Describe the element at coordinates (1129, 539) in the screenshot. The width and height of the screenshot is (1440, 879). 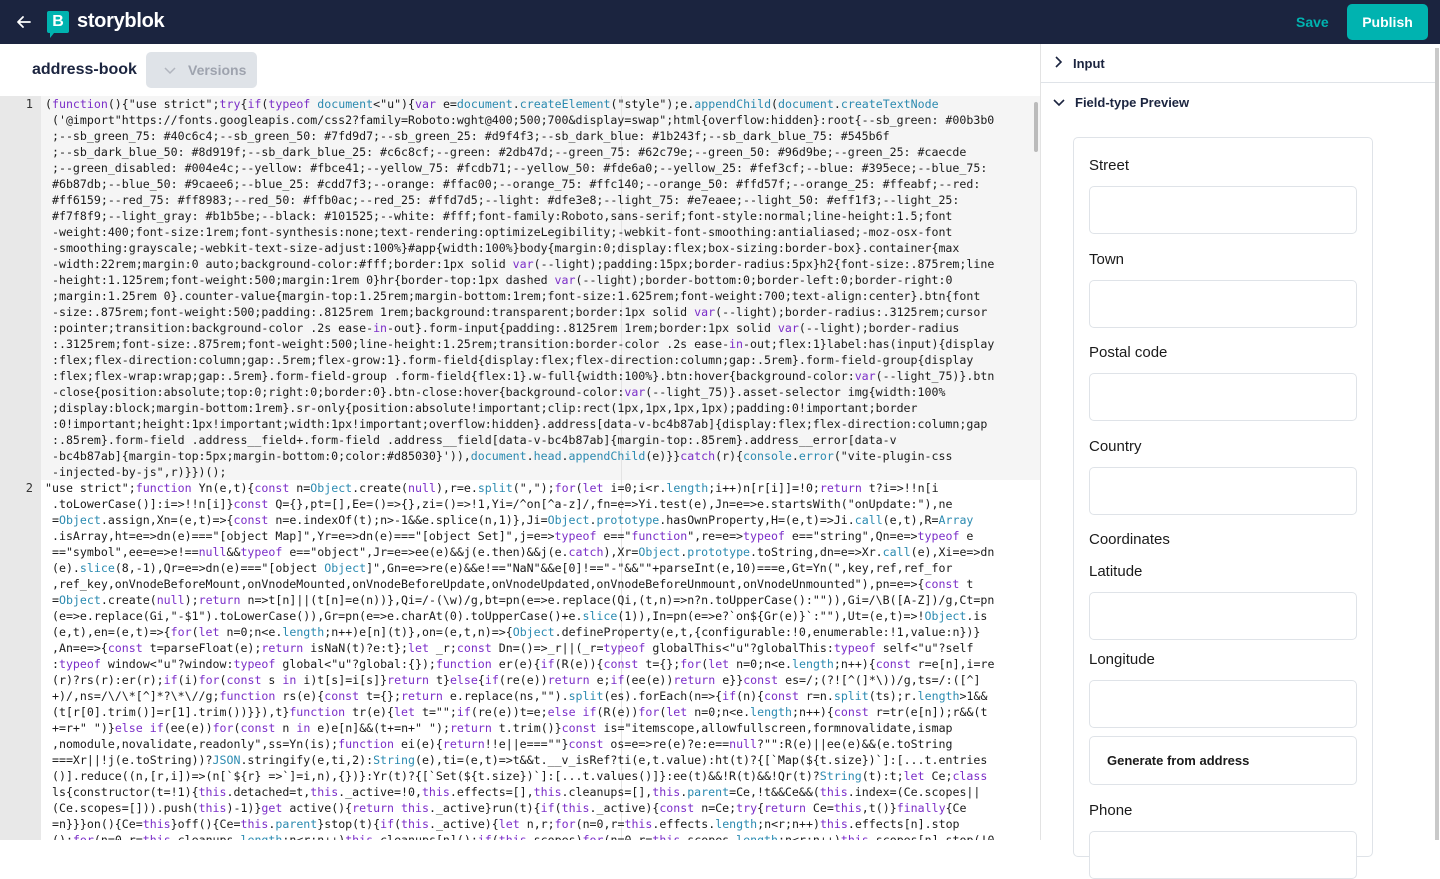
I see `coordinates-heading: Coordinates` at that location.